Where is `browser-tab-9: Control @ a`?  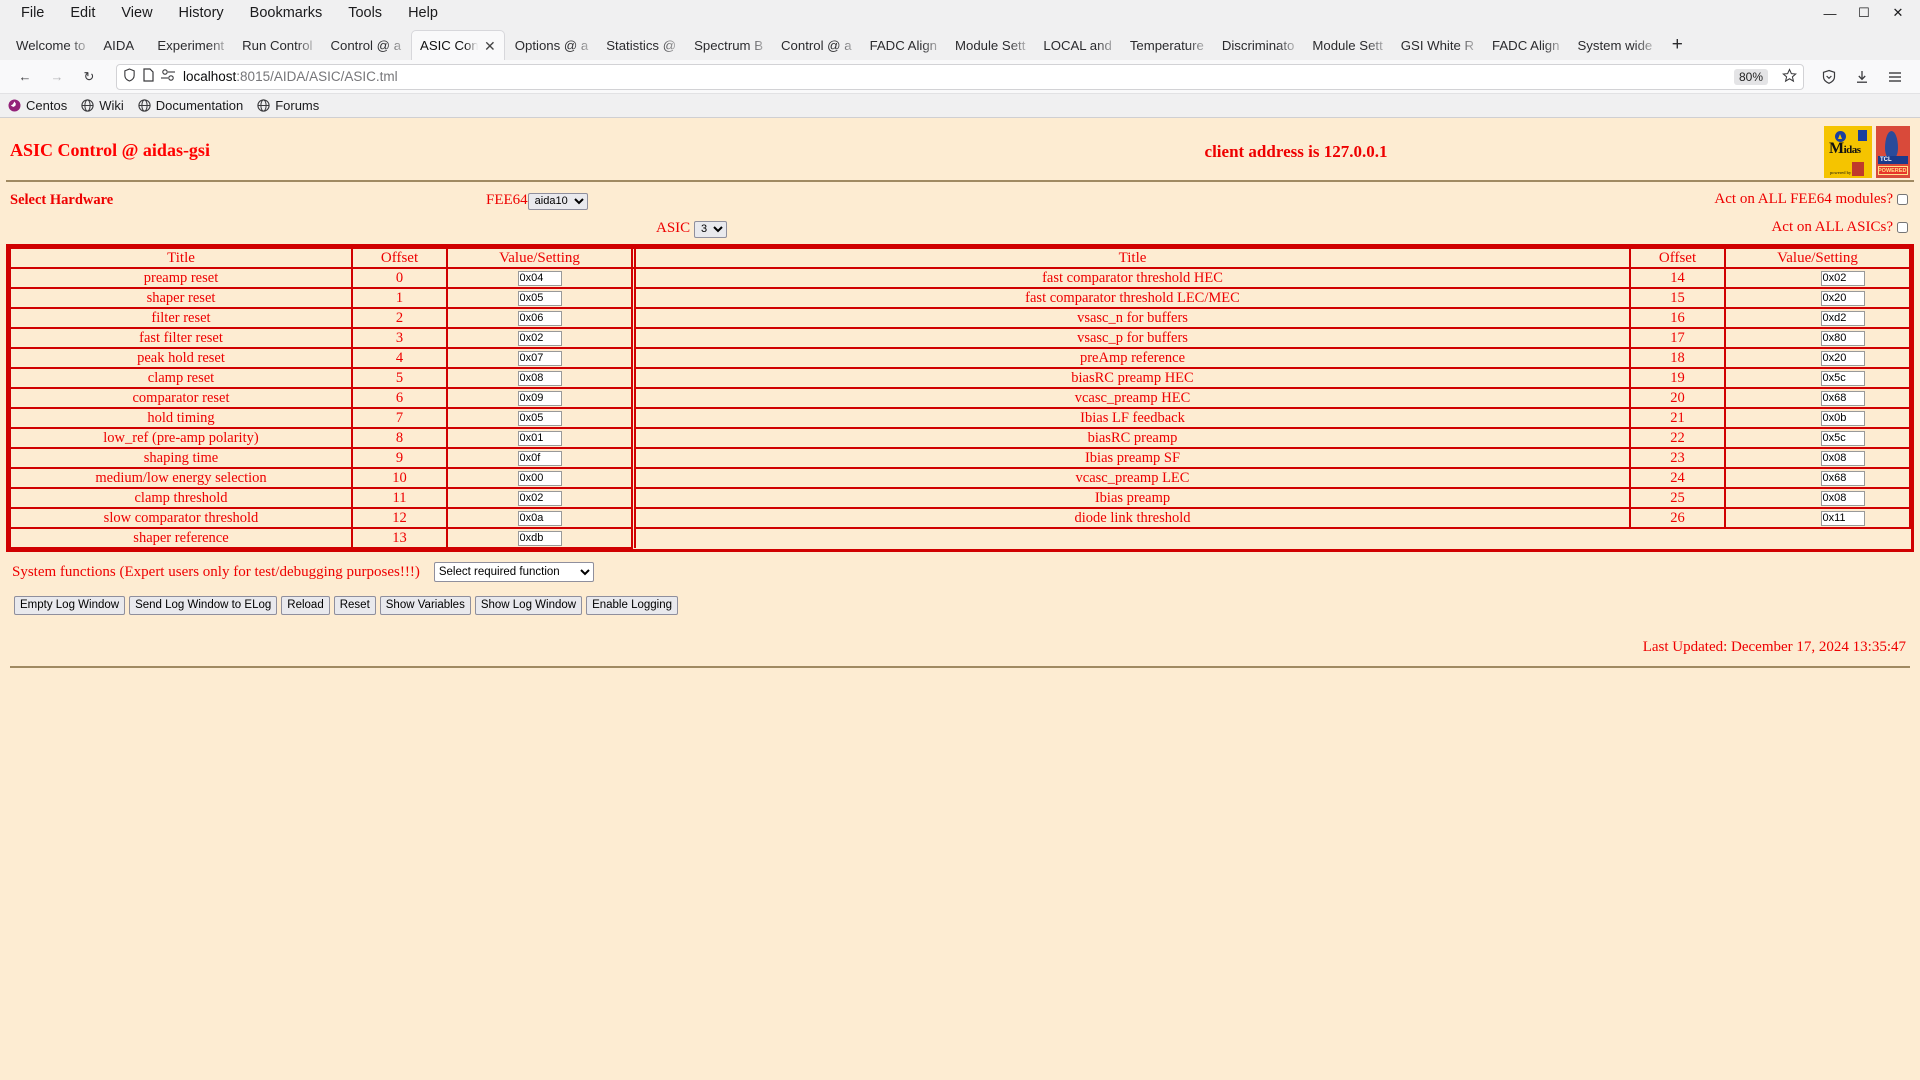
browser-tab-9: Control @ a is located at coordinates (816, 45).